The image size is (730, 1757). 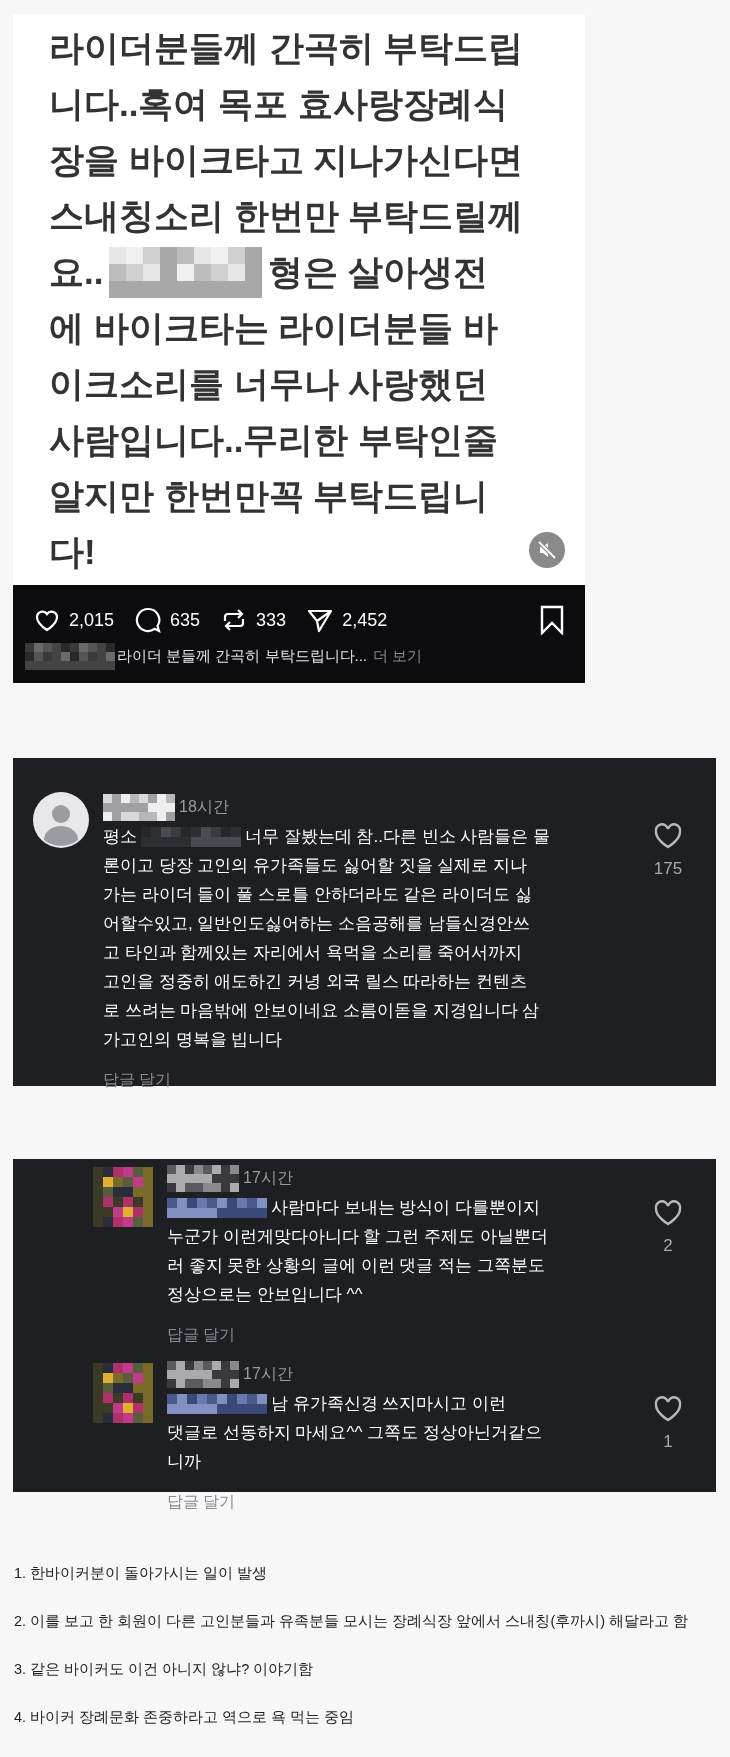 I want to click on comment-text: 정상으로는 안보입니다 ^^, so click(x=265, y=1294).